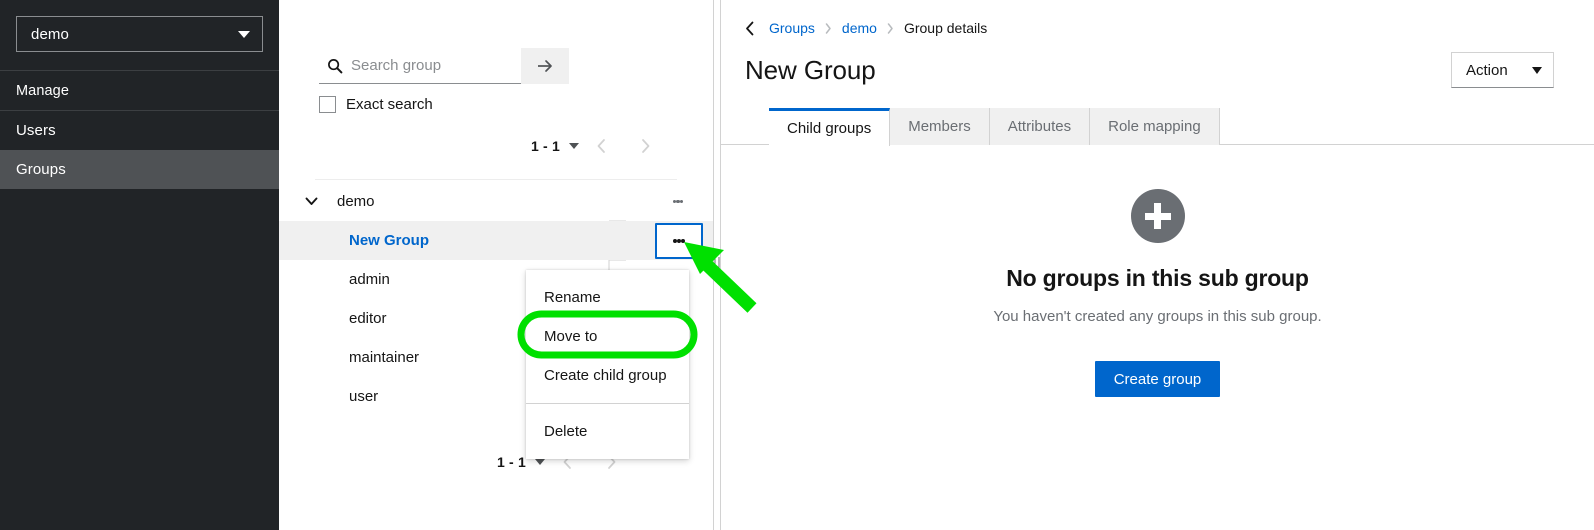 The width and height of the screenshot is (1594, 530). What do you see at coordinates (384, 357) in the screenshot?
I see `tree-row-label: maintainer` at bounding box center [384, 357].